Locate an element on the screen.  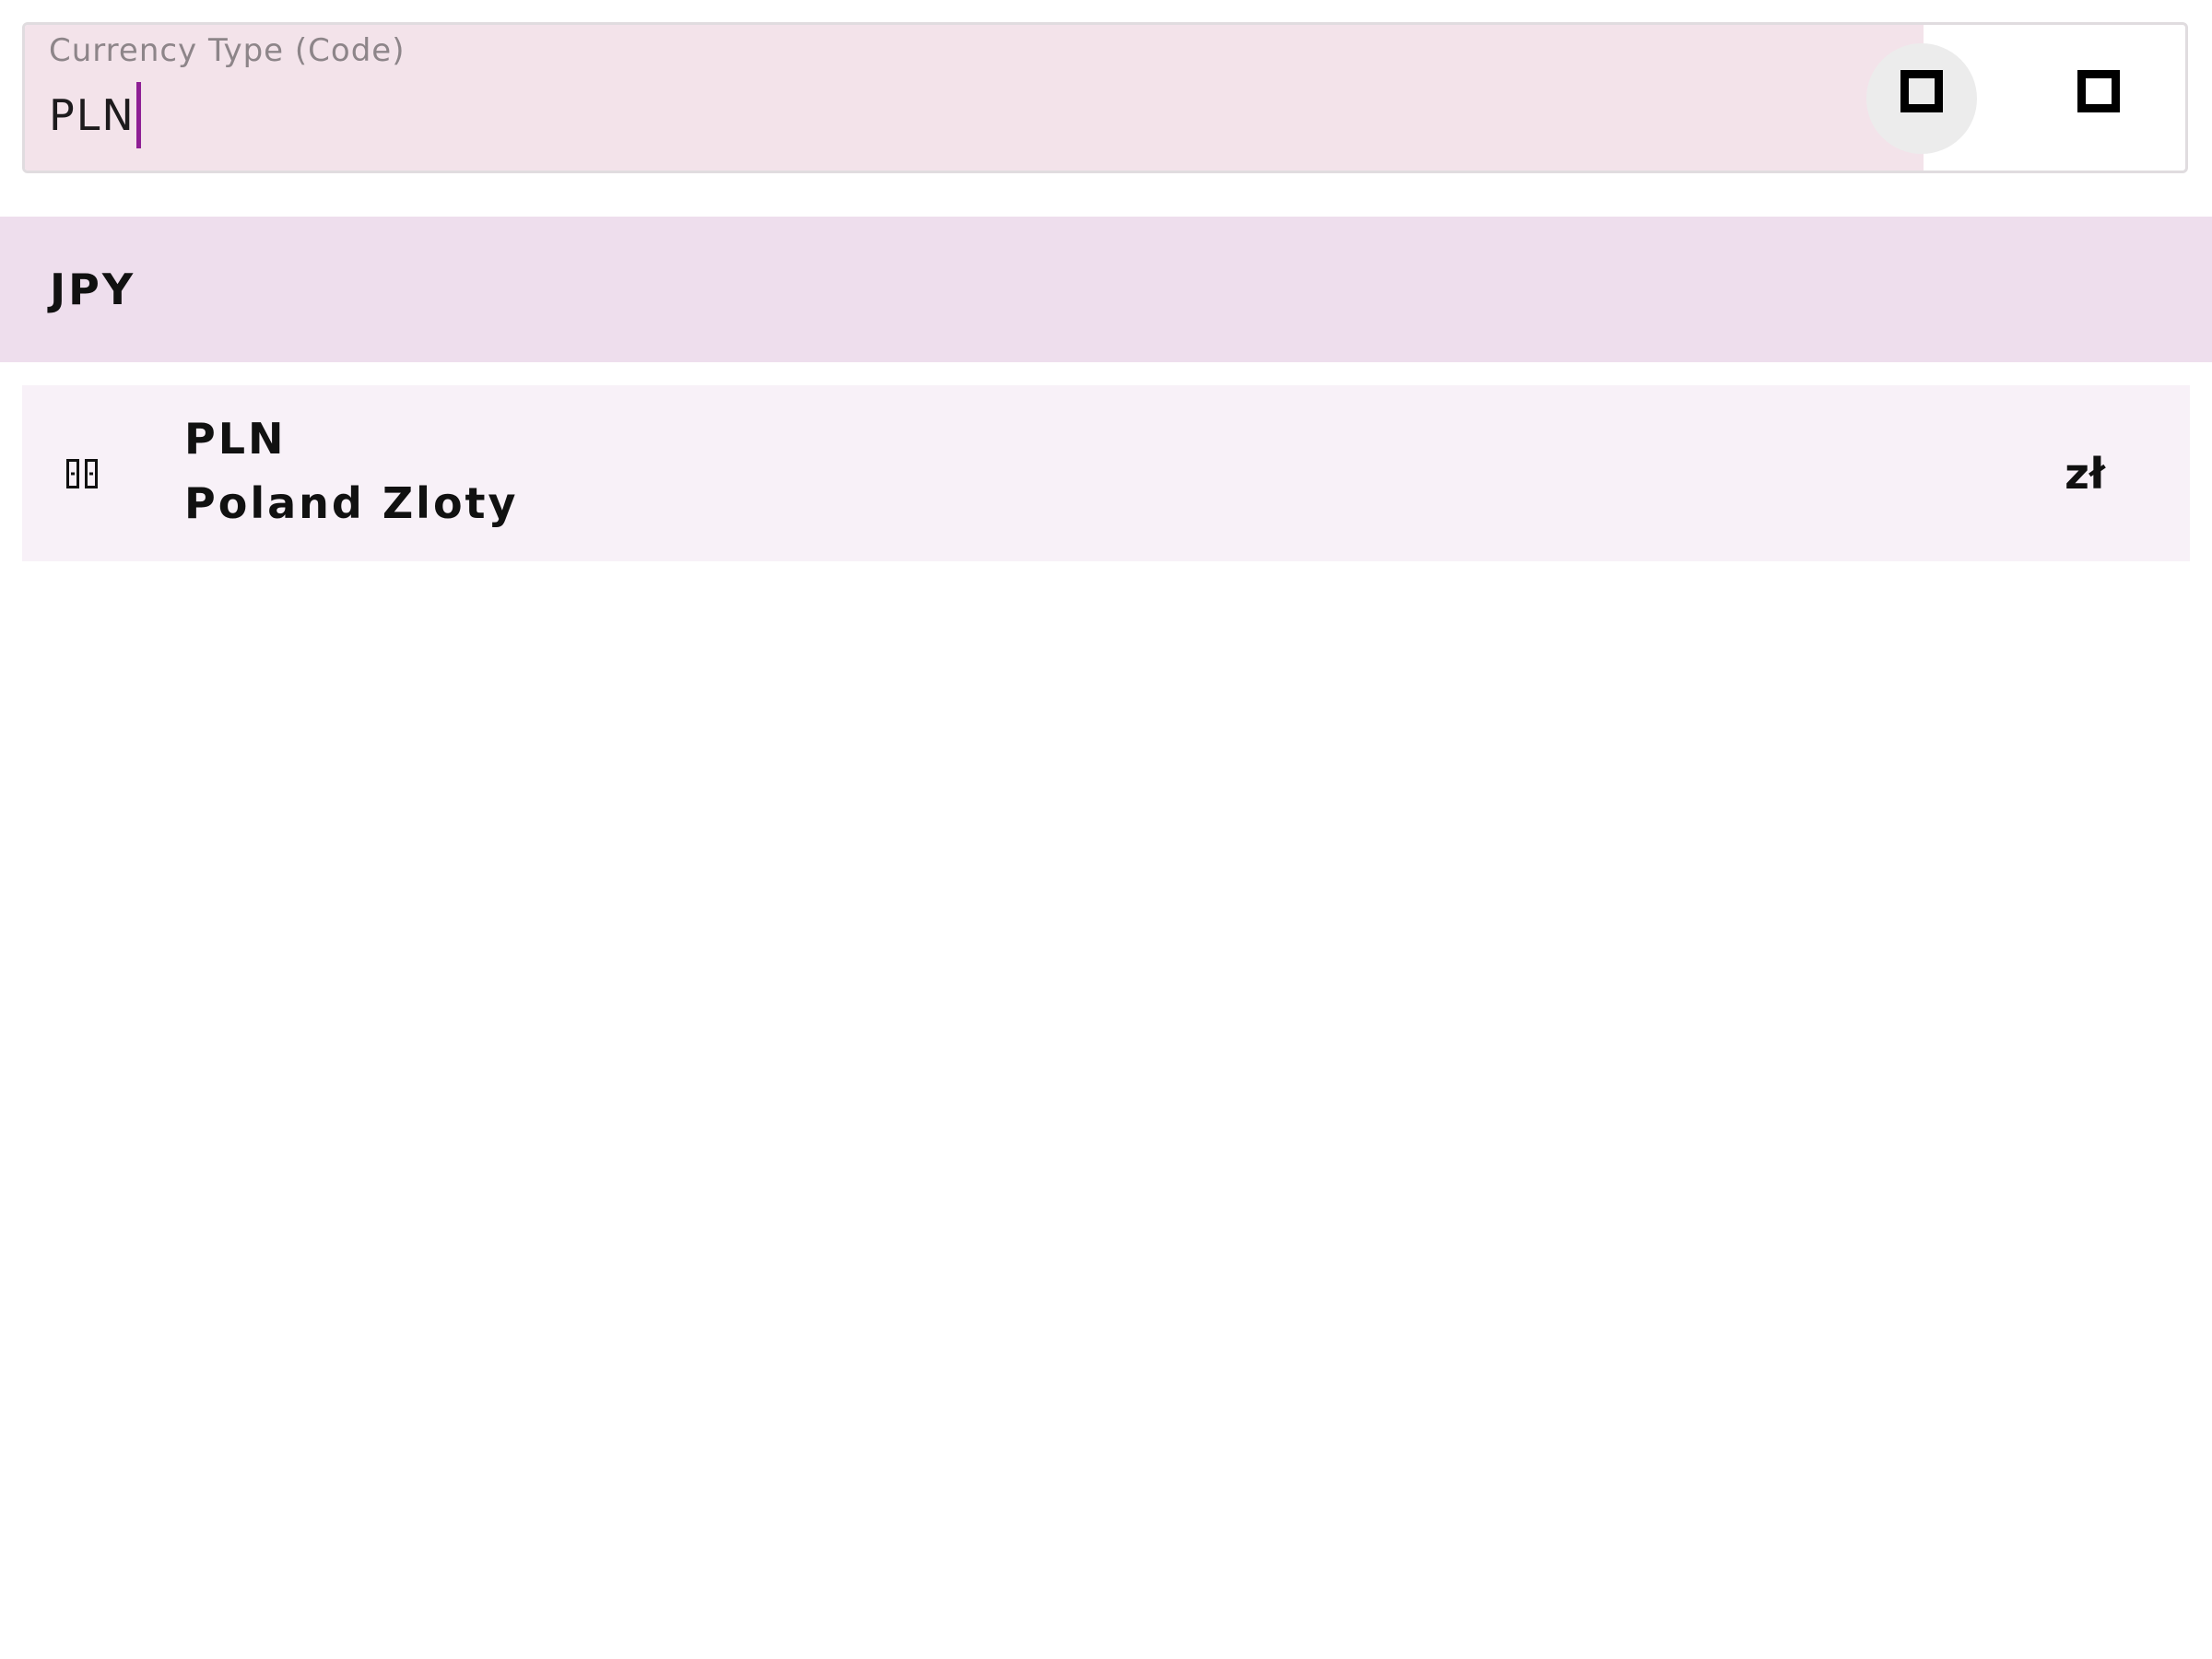
currency-list-item: PLN Poland Zloty zł is located at coordinates (1106, 473).